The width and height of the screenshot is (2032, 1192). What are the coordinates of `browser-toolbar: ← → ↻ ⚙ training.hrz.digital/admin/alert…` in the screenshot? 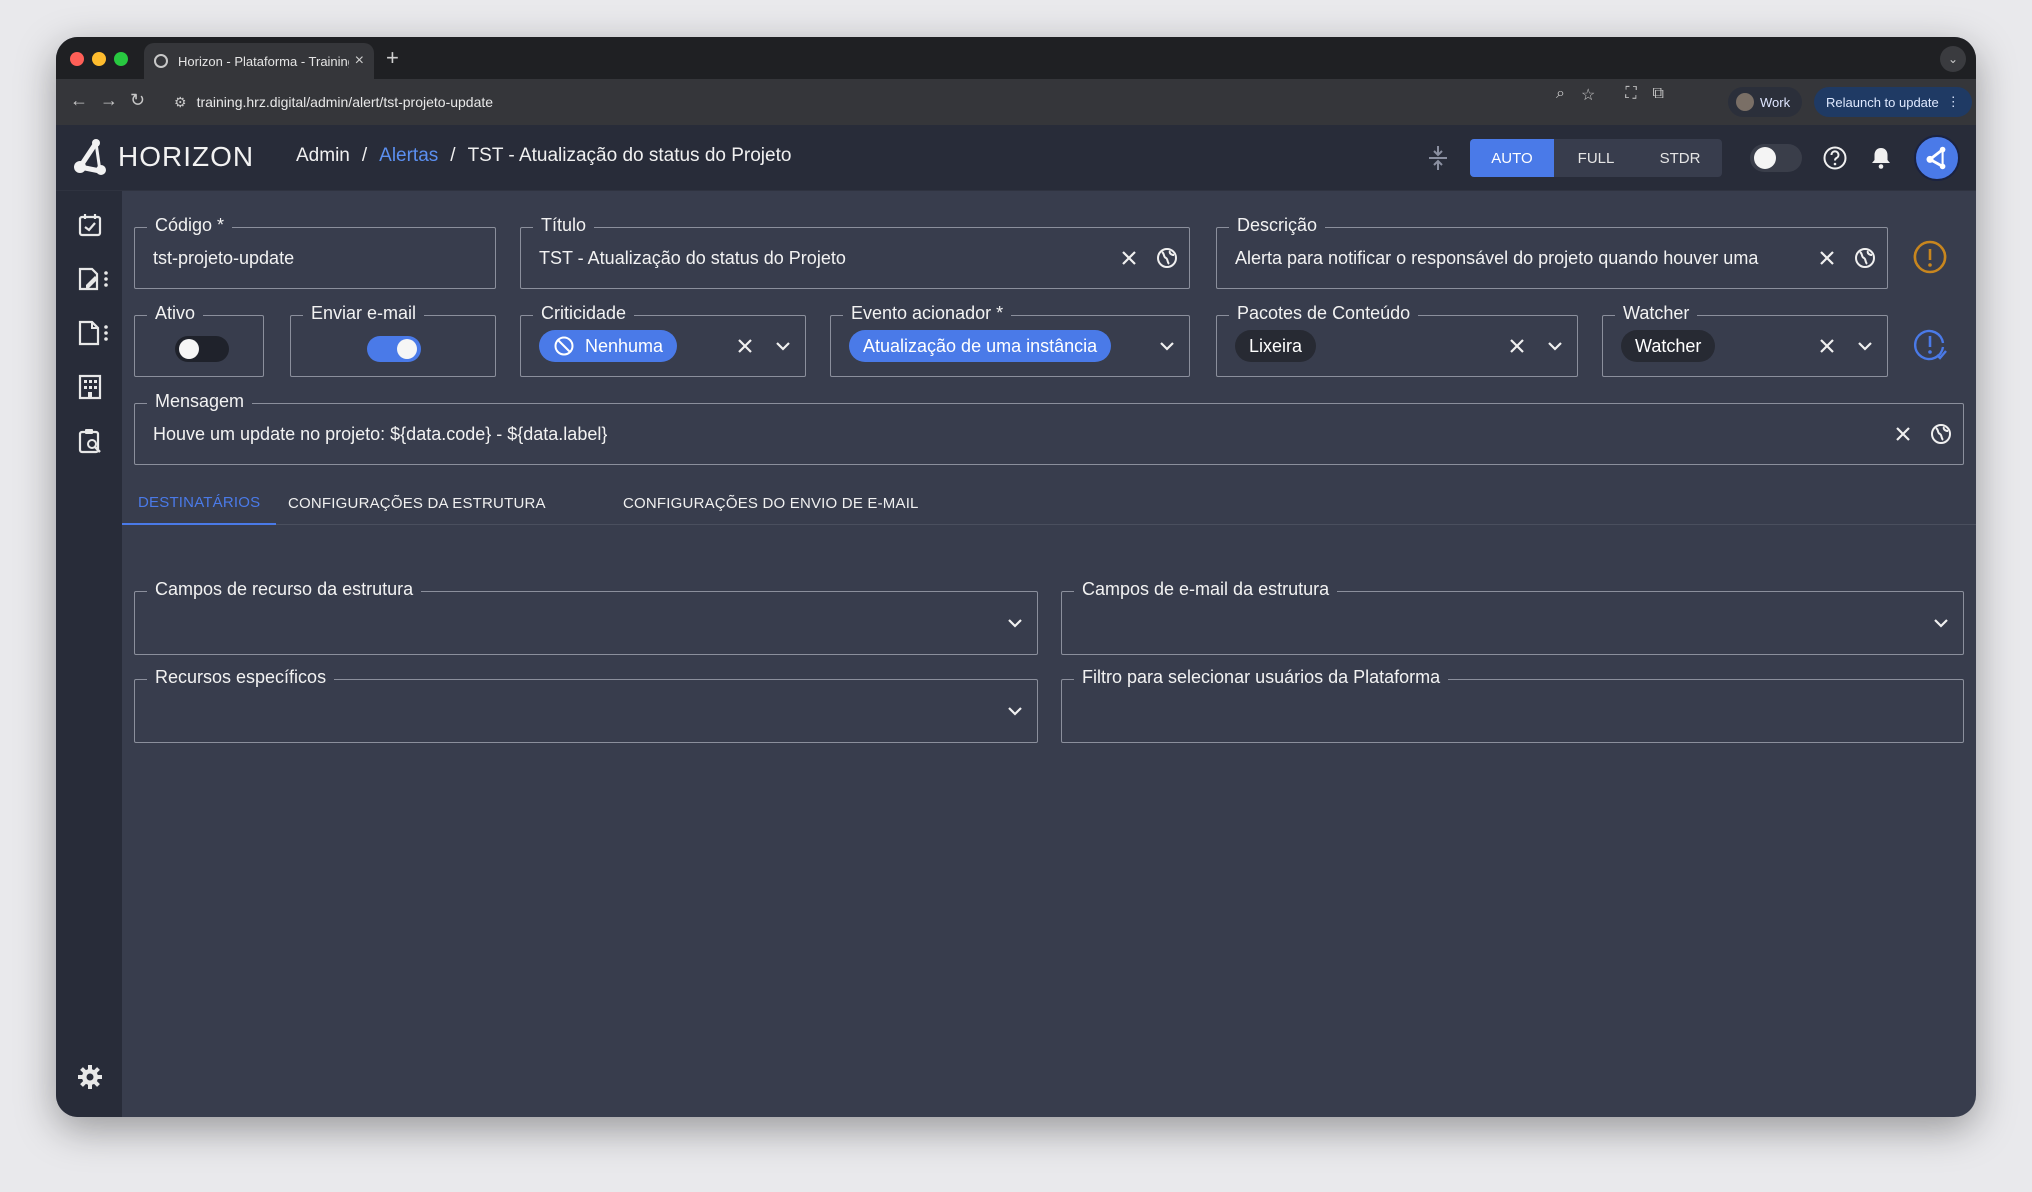 It's located at (1016, 102).